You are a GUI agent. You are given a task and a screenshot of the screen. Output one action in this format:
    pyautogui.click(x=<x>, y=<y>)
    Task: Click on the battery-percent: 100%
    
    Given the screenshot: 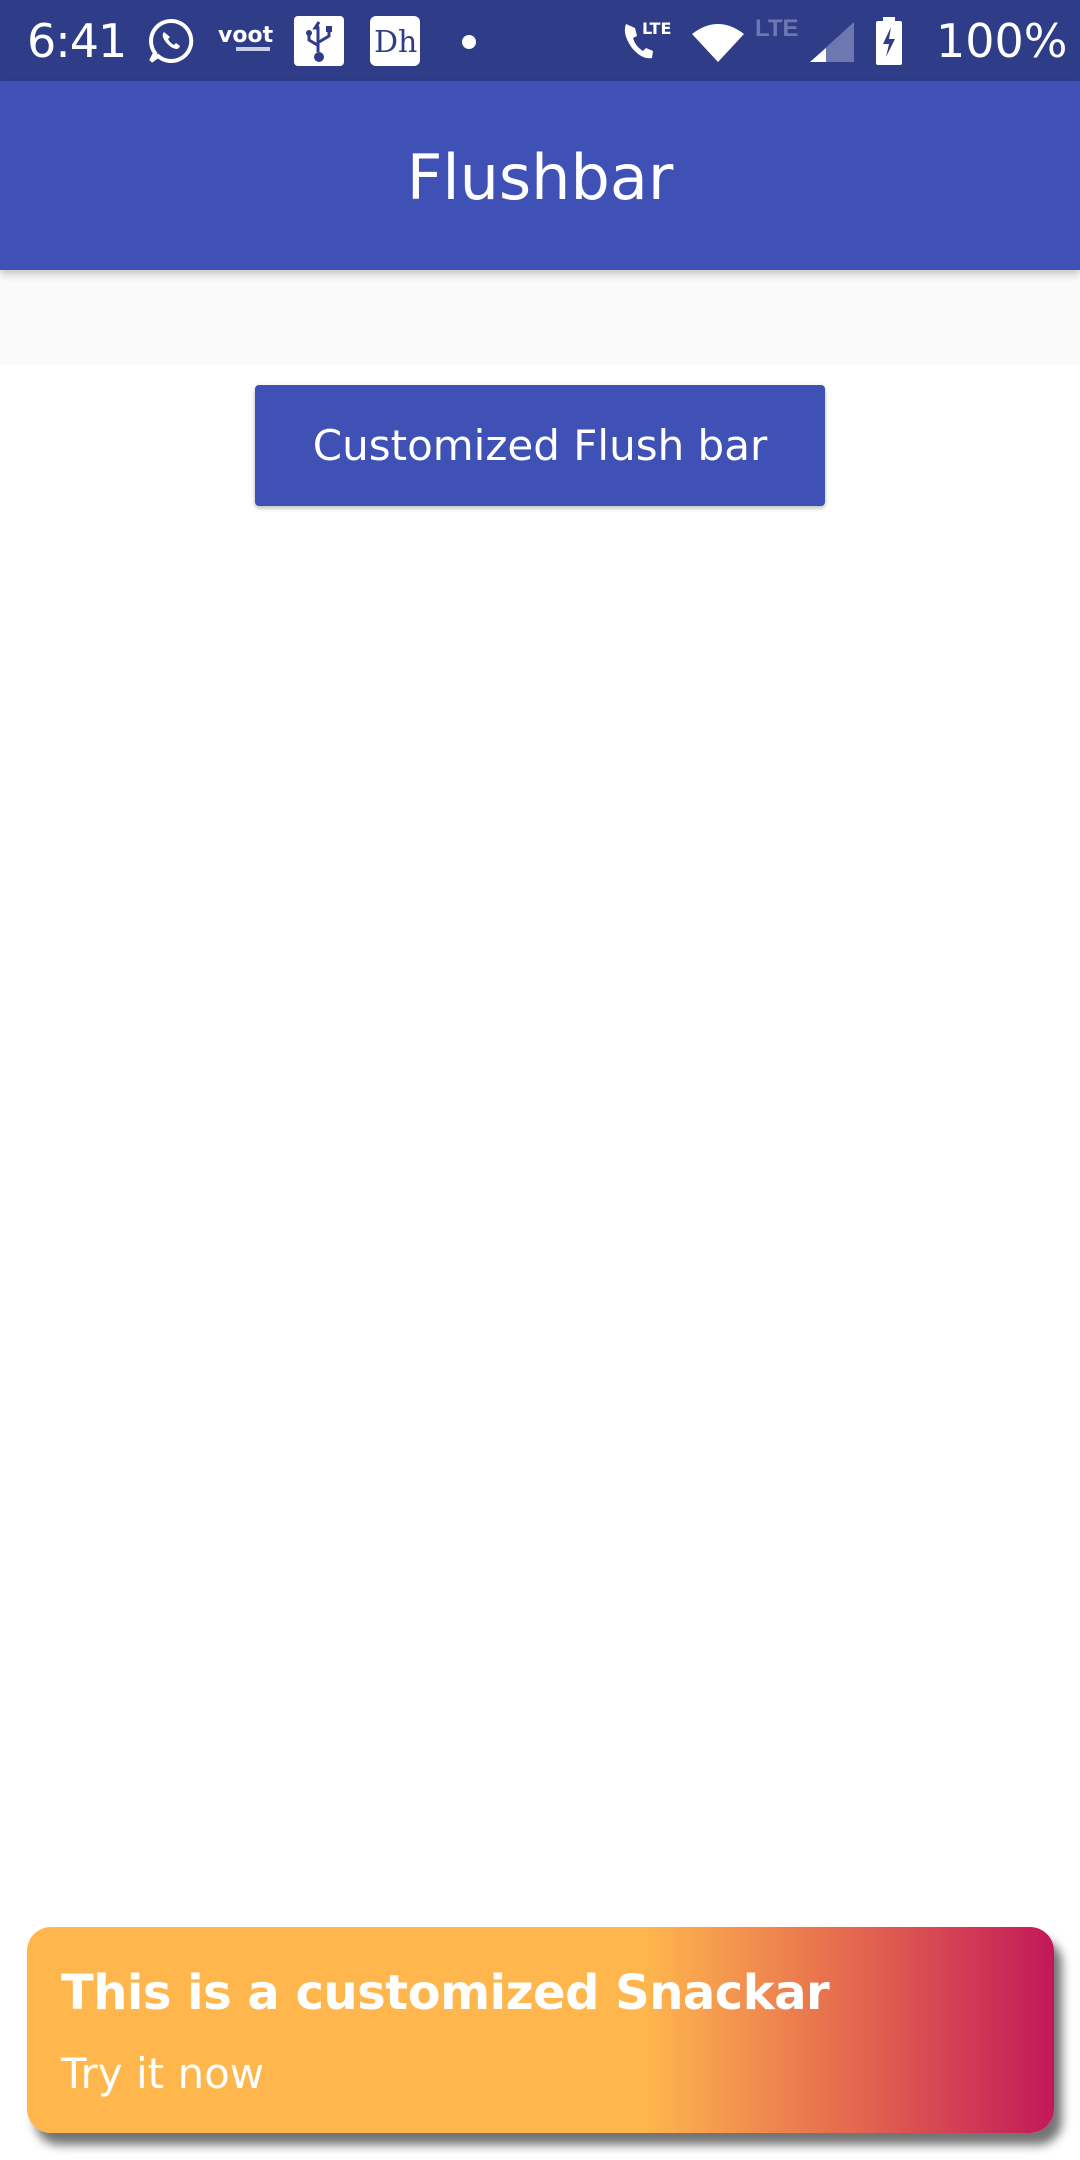 What is the action you would take?
    pyautogui.click(x=1002, y=41)
    